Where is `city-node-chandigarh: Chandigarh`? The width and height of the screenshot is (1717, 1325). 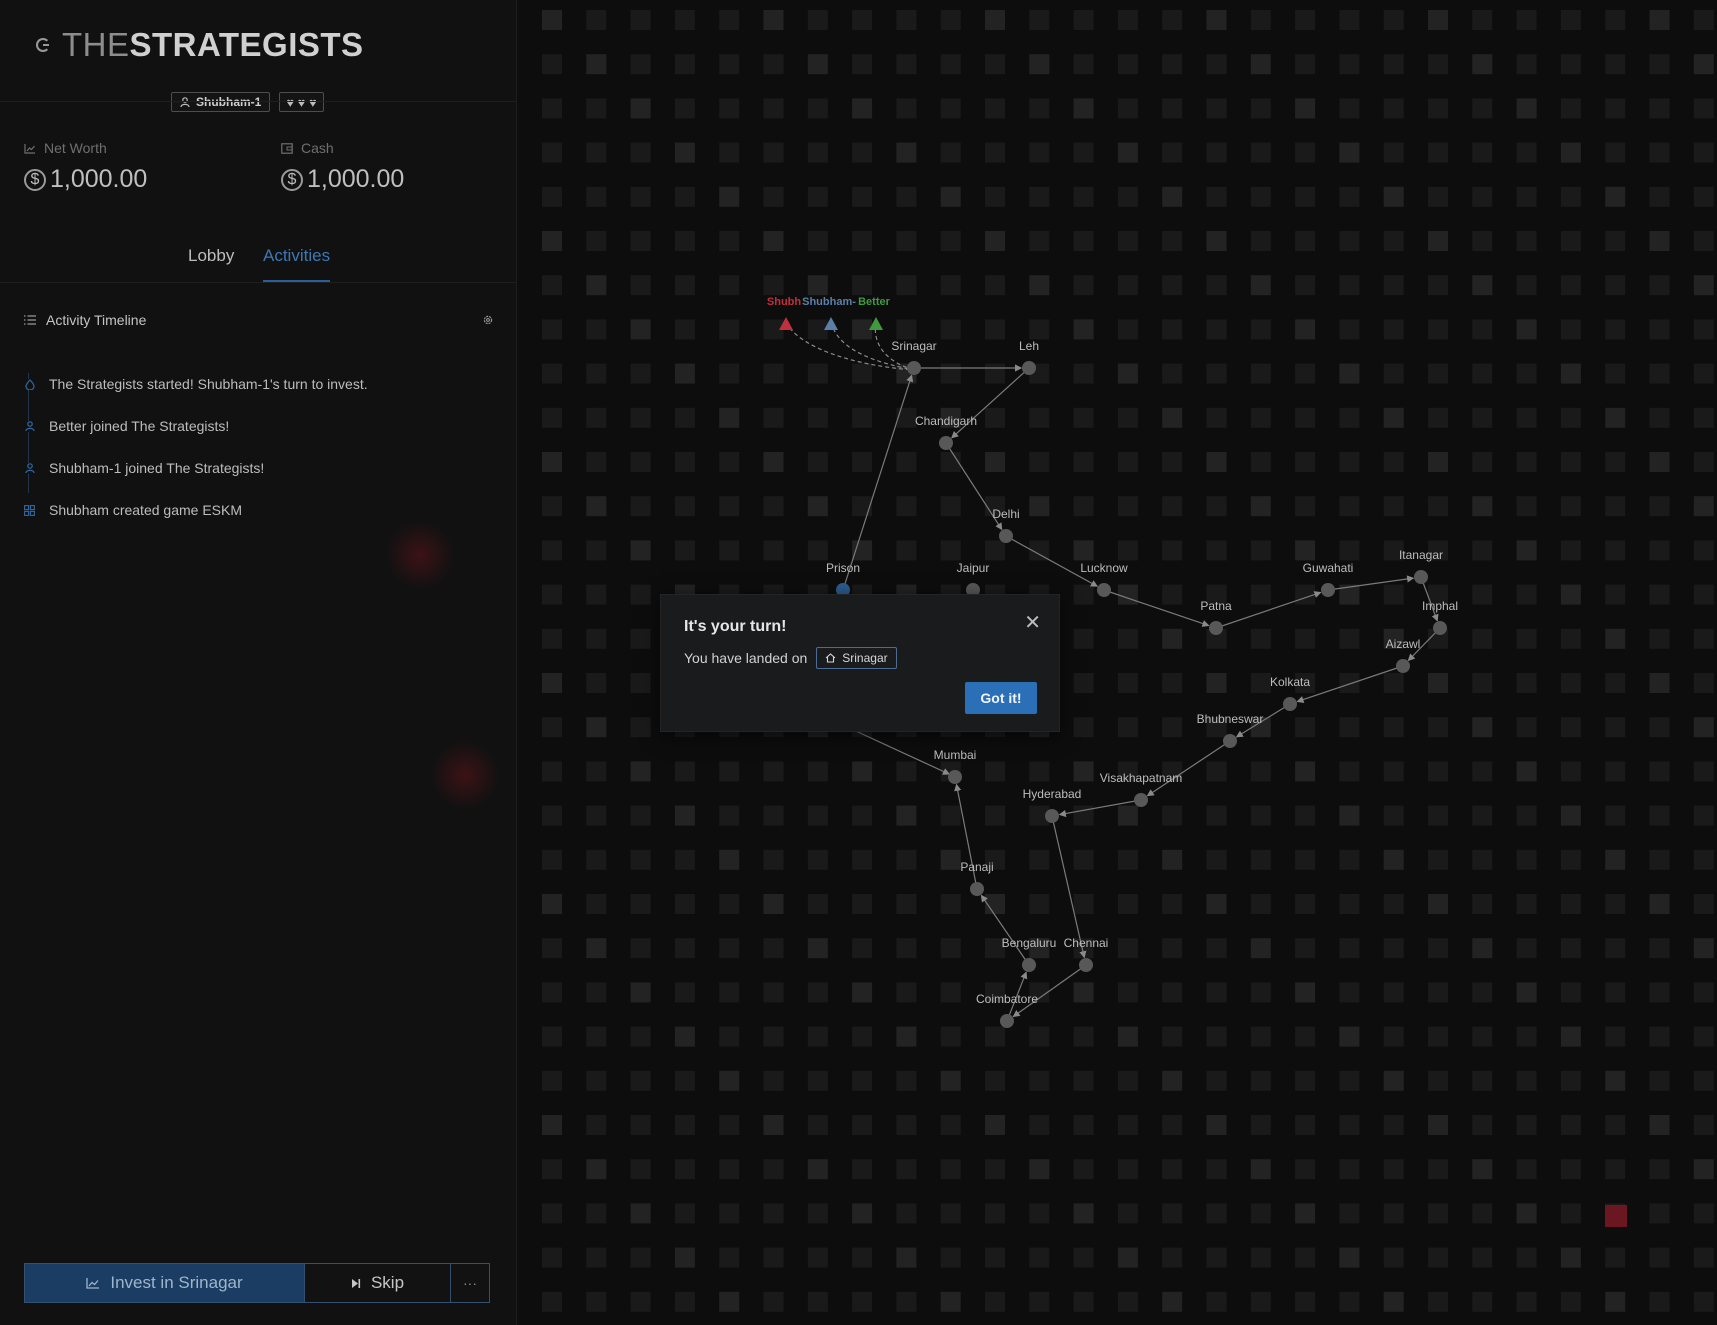
city-node-chandigarh: Chandigarh is located at coordinates (946, 432).